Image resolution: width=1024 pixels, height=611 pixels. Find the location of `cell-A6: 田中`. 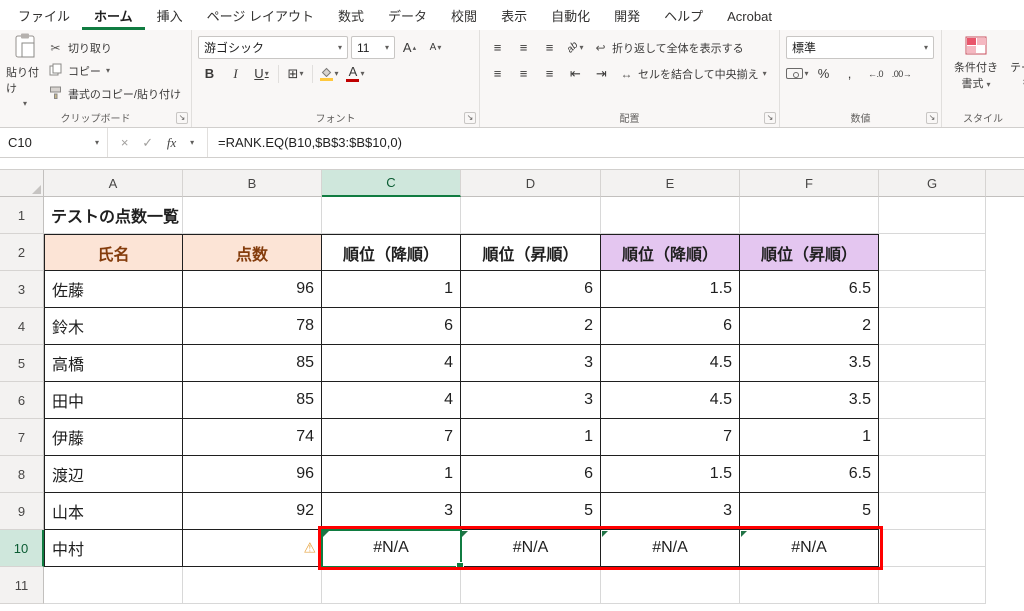

cell-A6: 田中 is located at coordinates (113, 400).